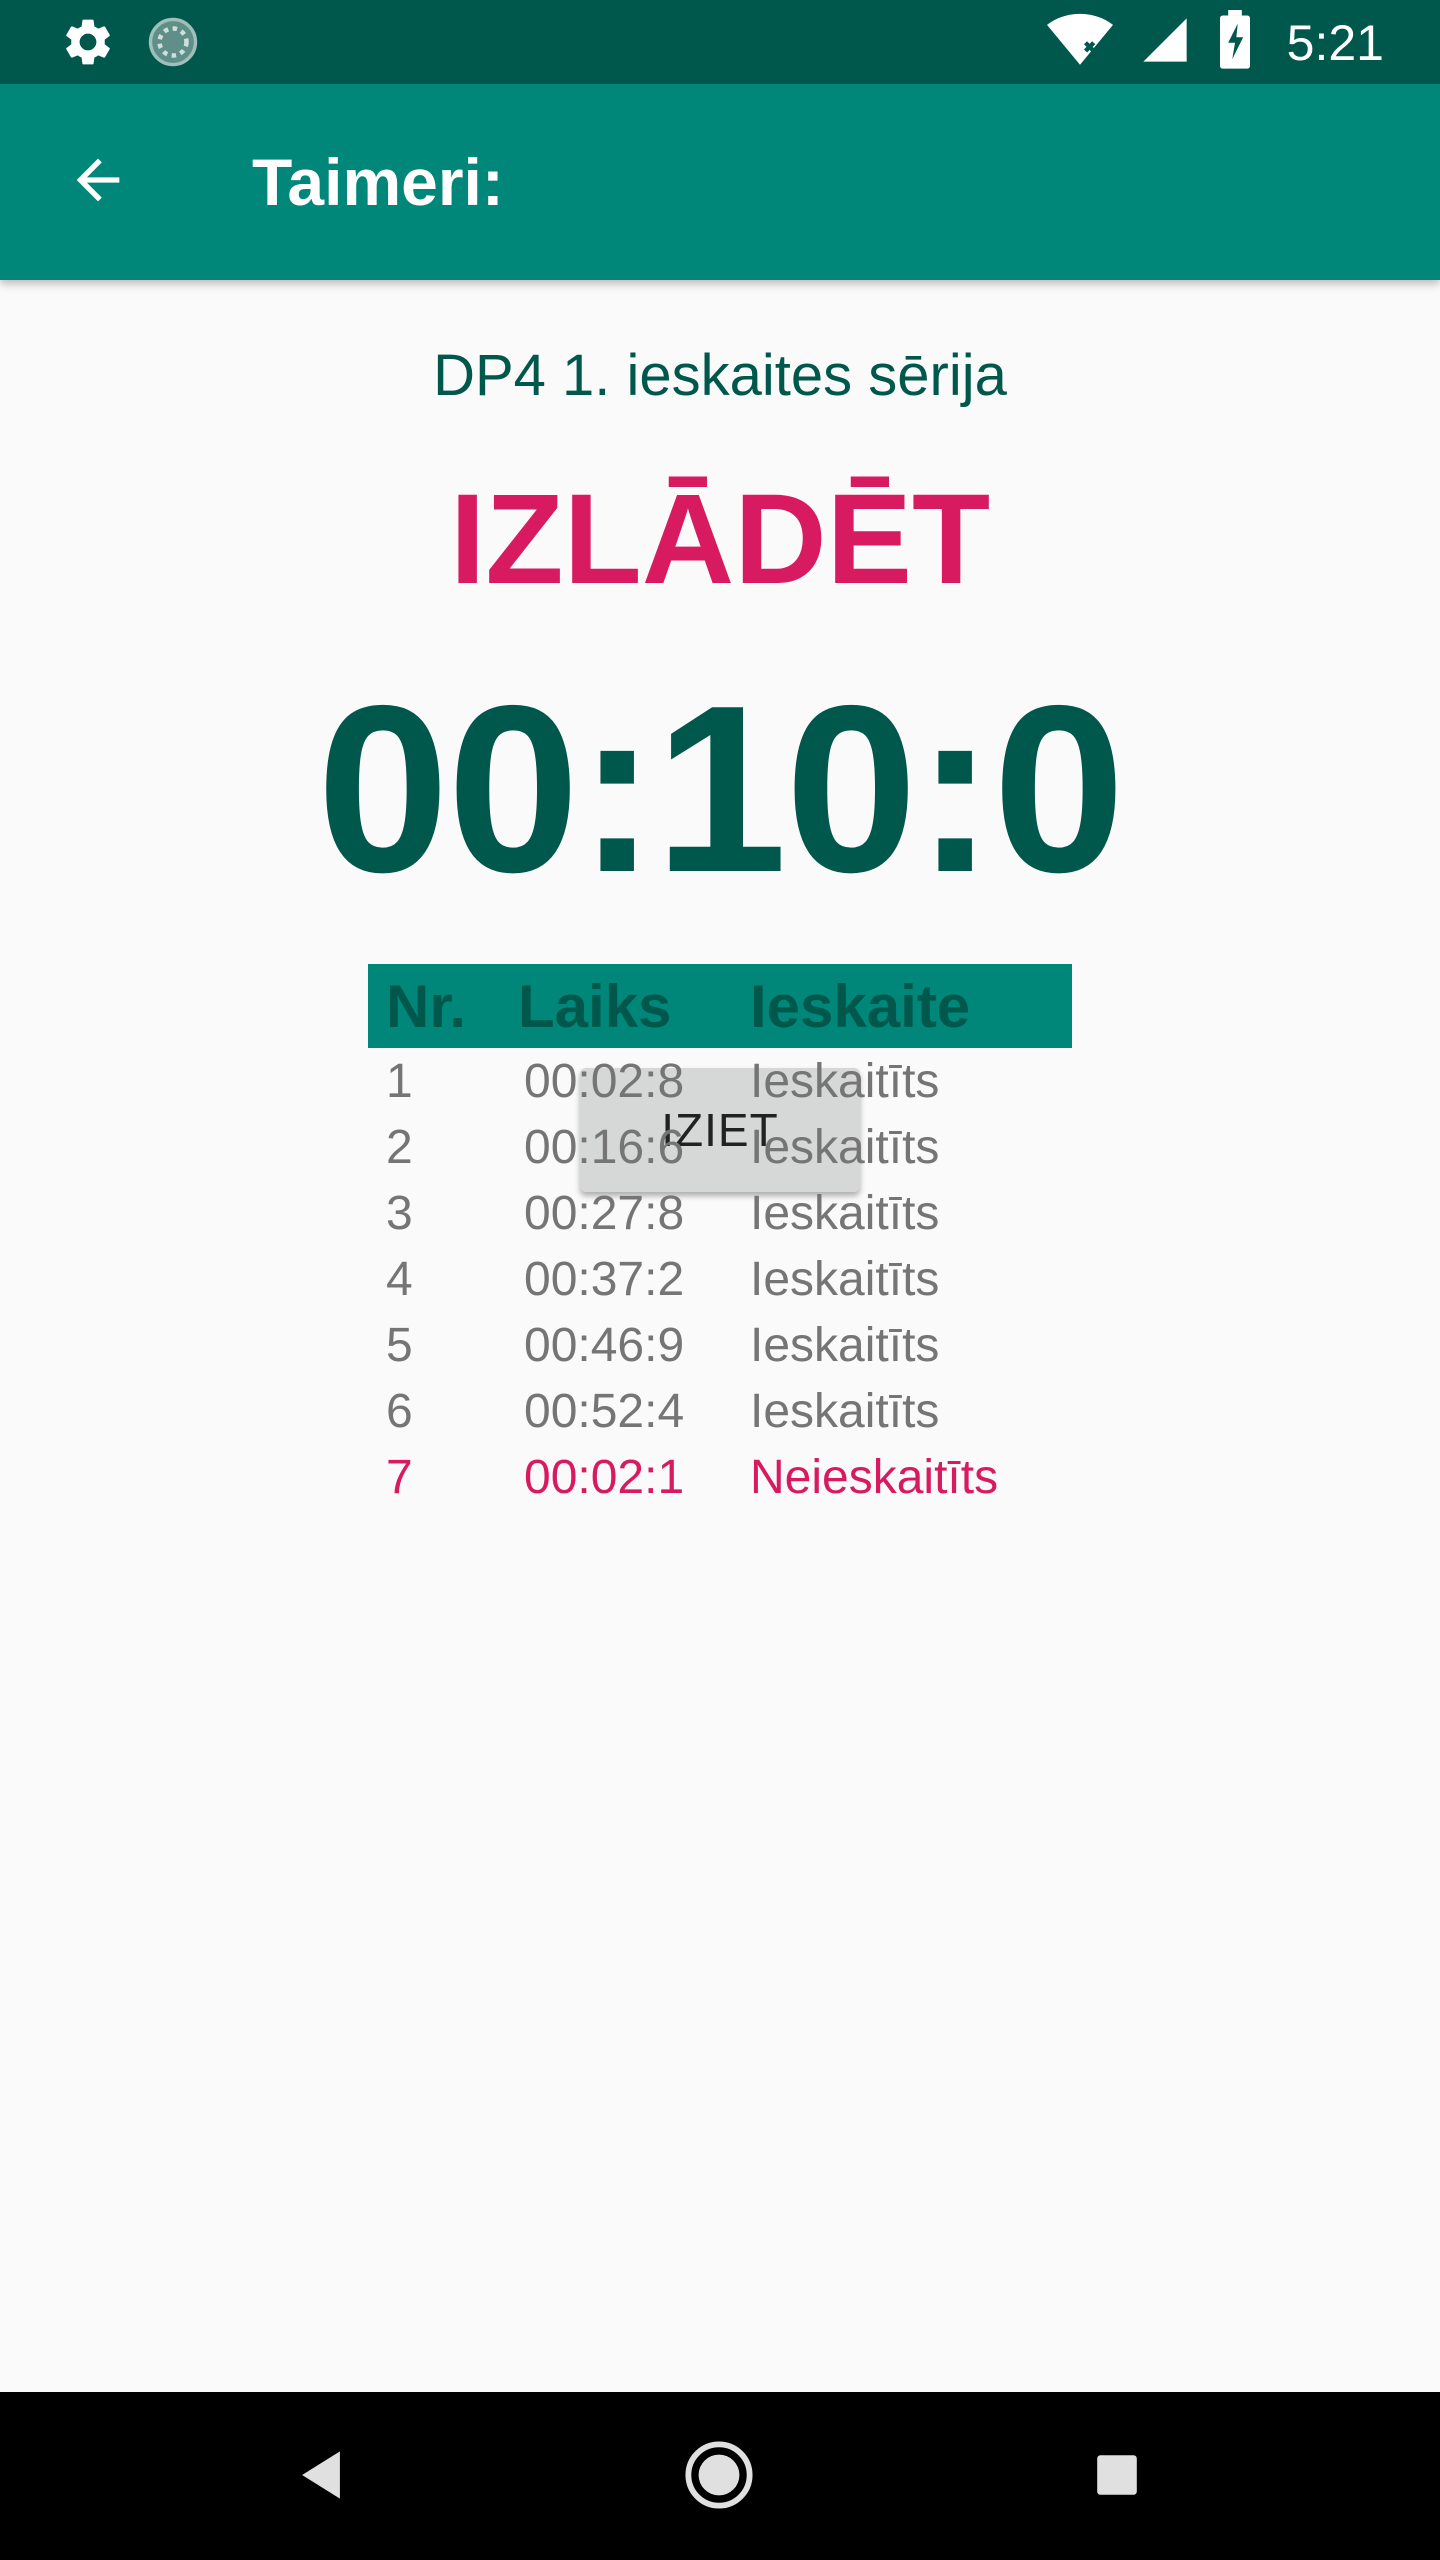 Image resolution: width=1440 pixels, height=2560 pixels. I want to click on arrow-back-icon, so click(98, 182).